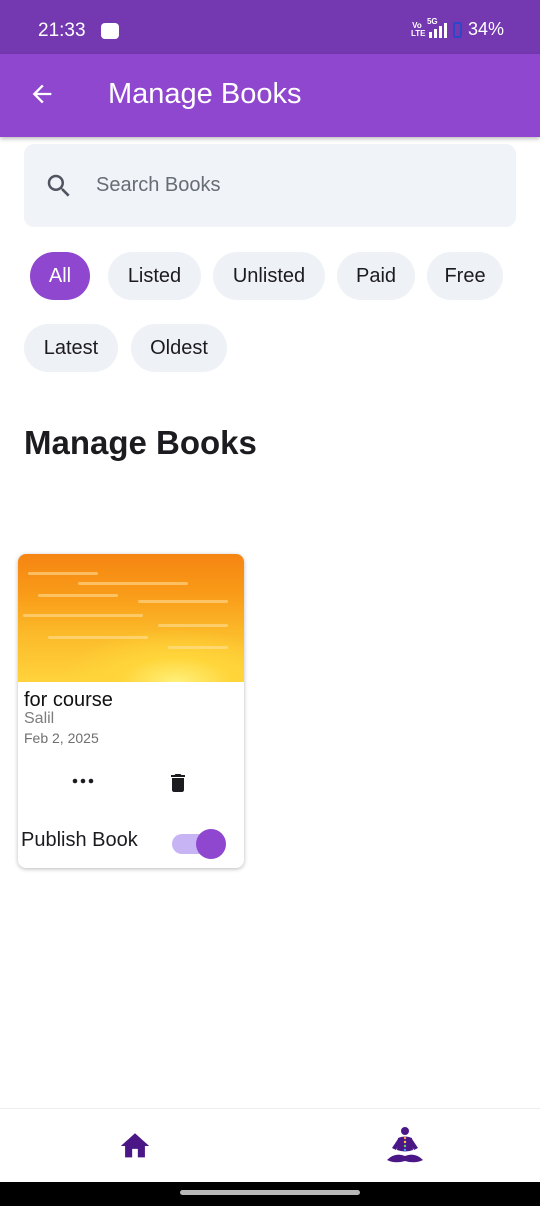  I want to click on publish-toggle, so click(200, 844).